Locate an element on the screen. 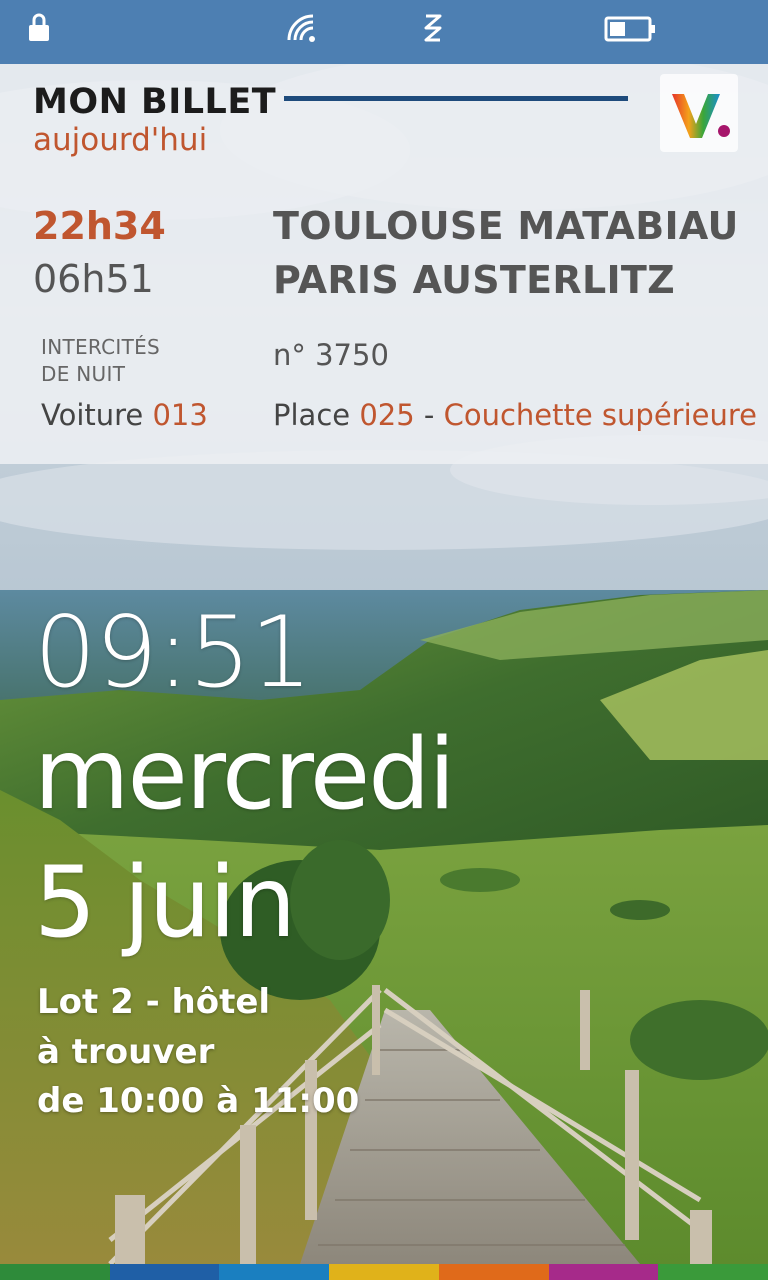  train-type-line2: DE NUIT is located at coordinates (83, 374).